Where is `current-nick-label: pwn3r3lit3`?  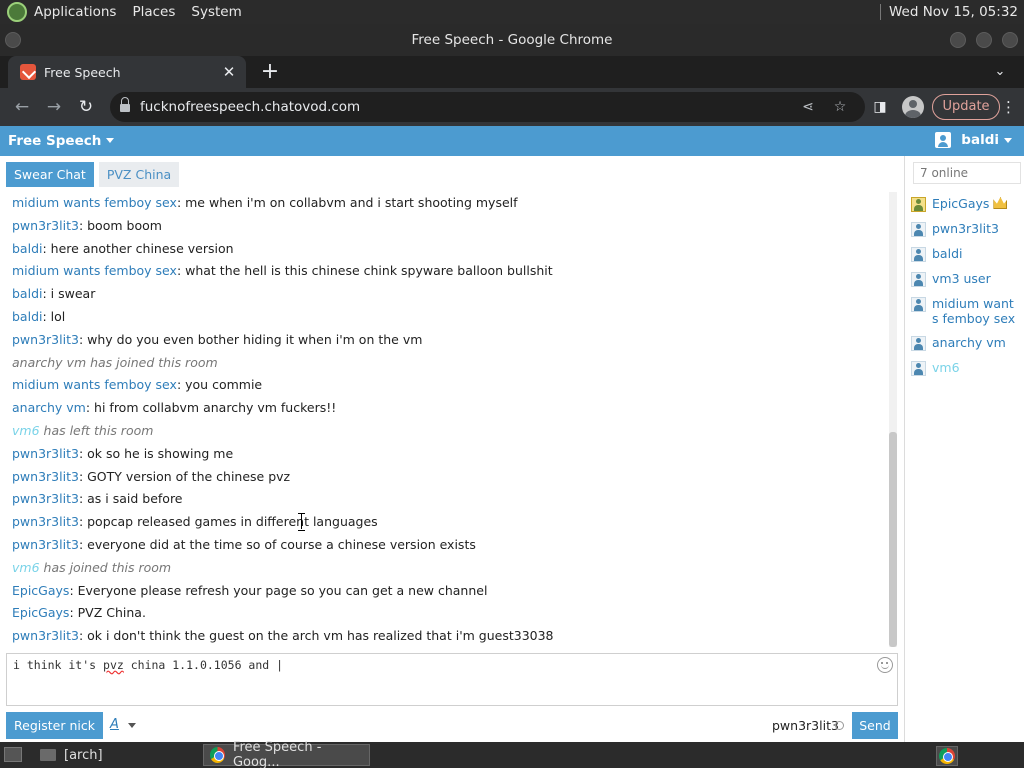
current-nick-label: pwn3r3lit3 is located at coordinates (805, 725).